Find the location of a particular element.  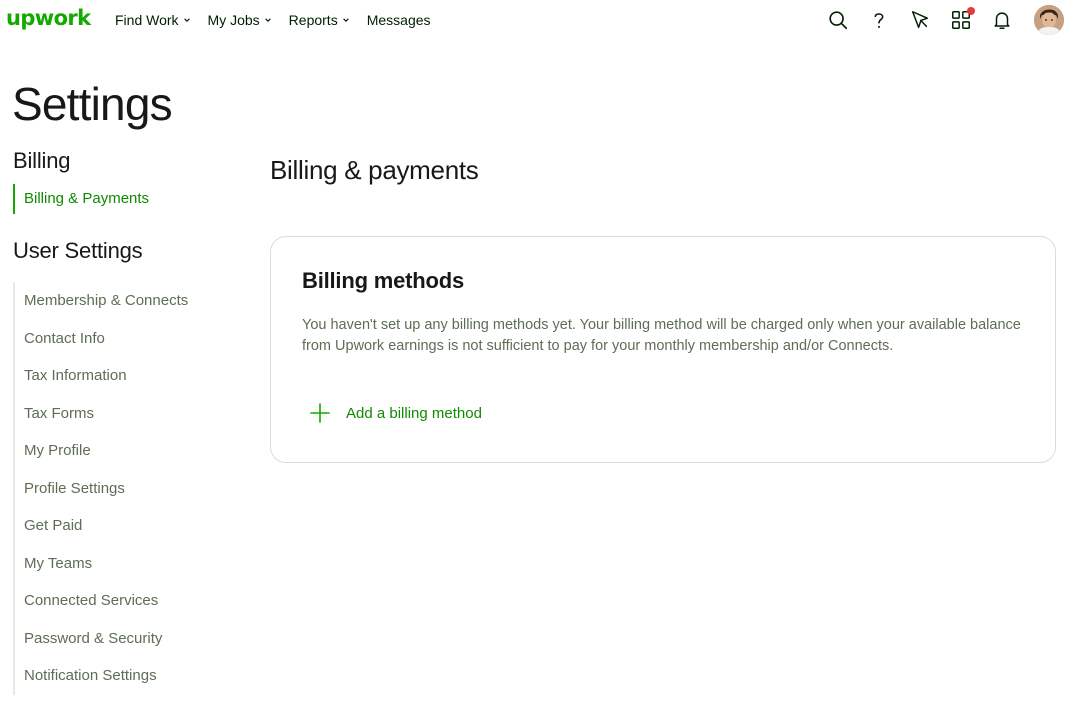

sidebar-item-tax-information: Tax Information is located at coordinates (124, 376).